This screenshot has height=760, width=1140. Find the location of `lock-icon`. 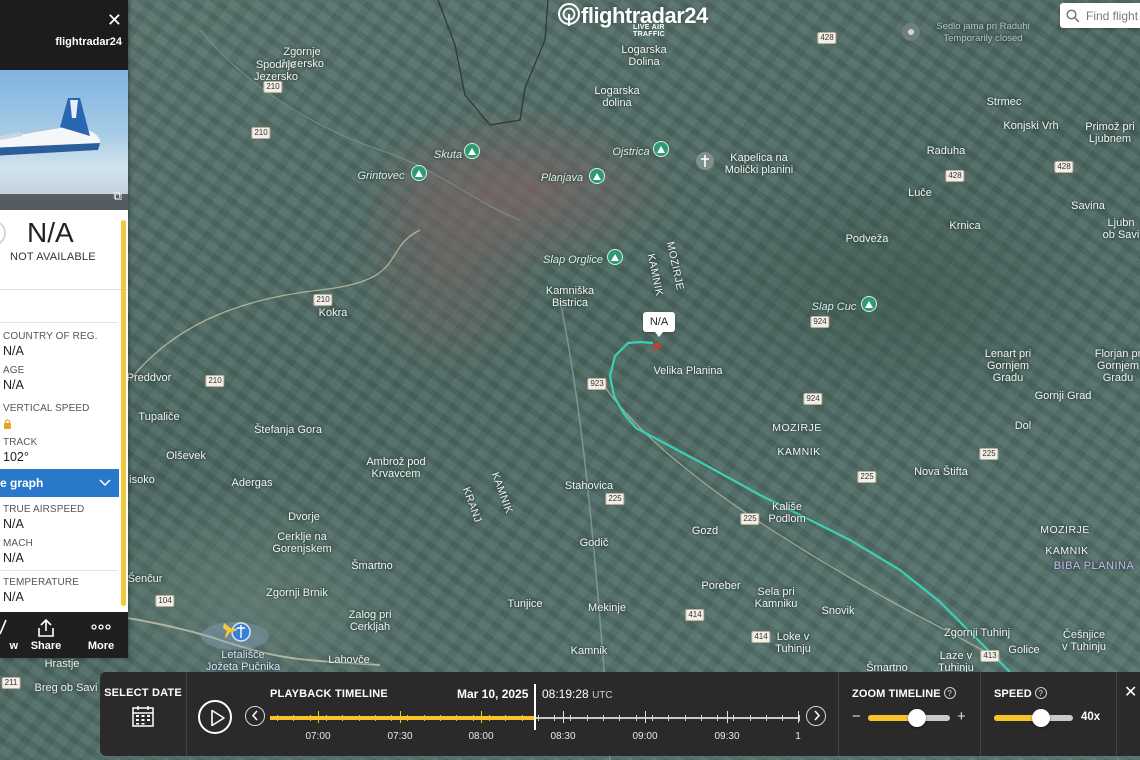

lock-icon is located at coordinates (46, 425).